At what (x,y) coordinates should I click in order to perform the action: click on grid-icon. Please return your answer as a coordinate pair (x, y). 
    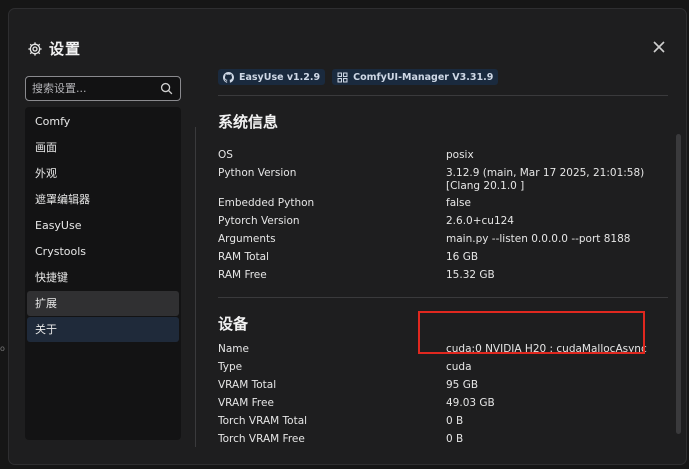
    Looking at the image, I should click on (342, 77).